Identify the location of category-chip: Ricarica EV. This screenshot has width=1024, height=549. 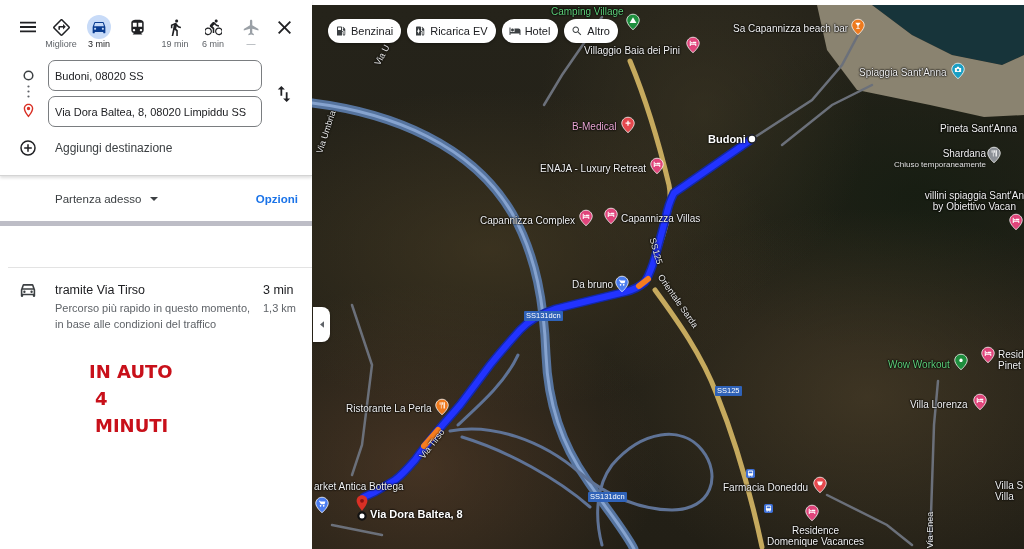
(451, 31).